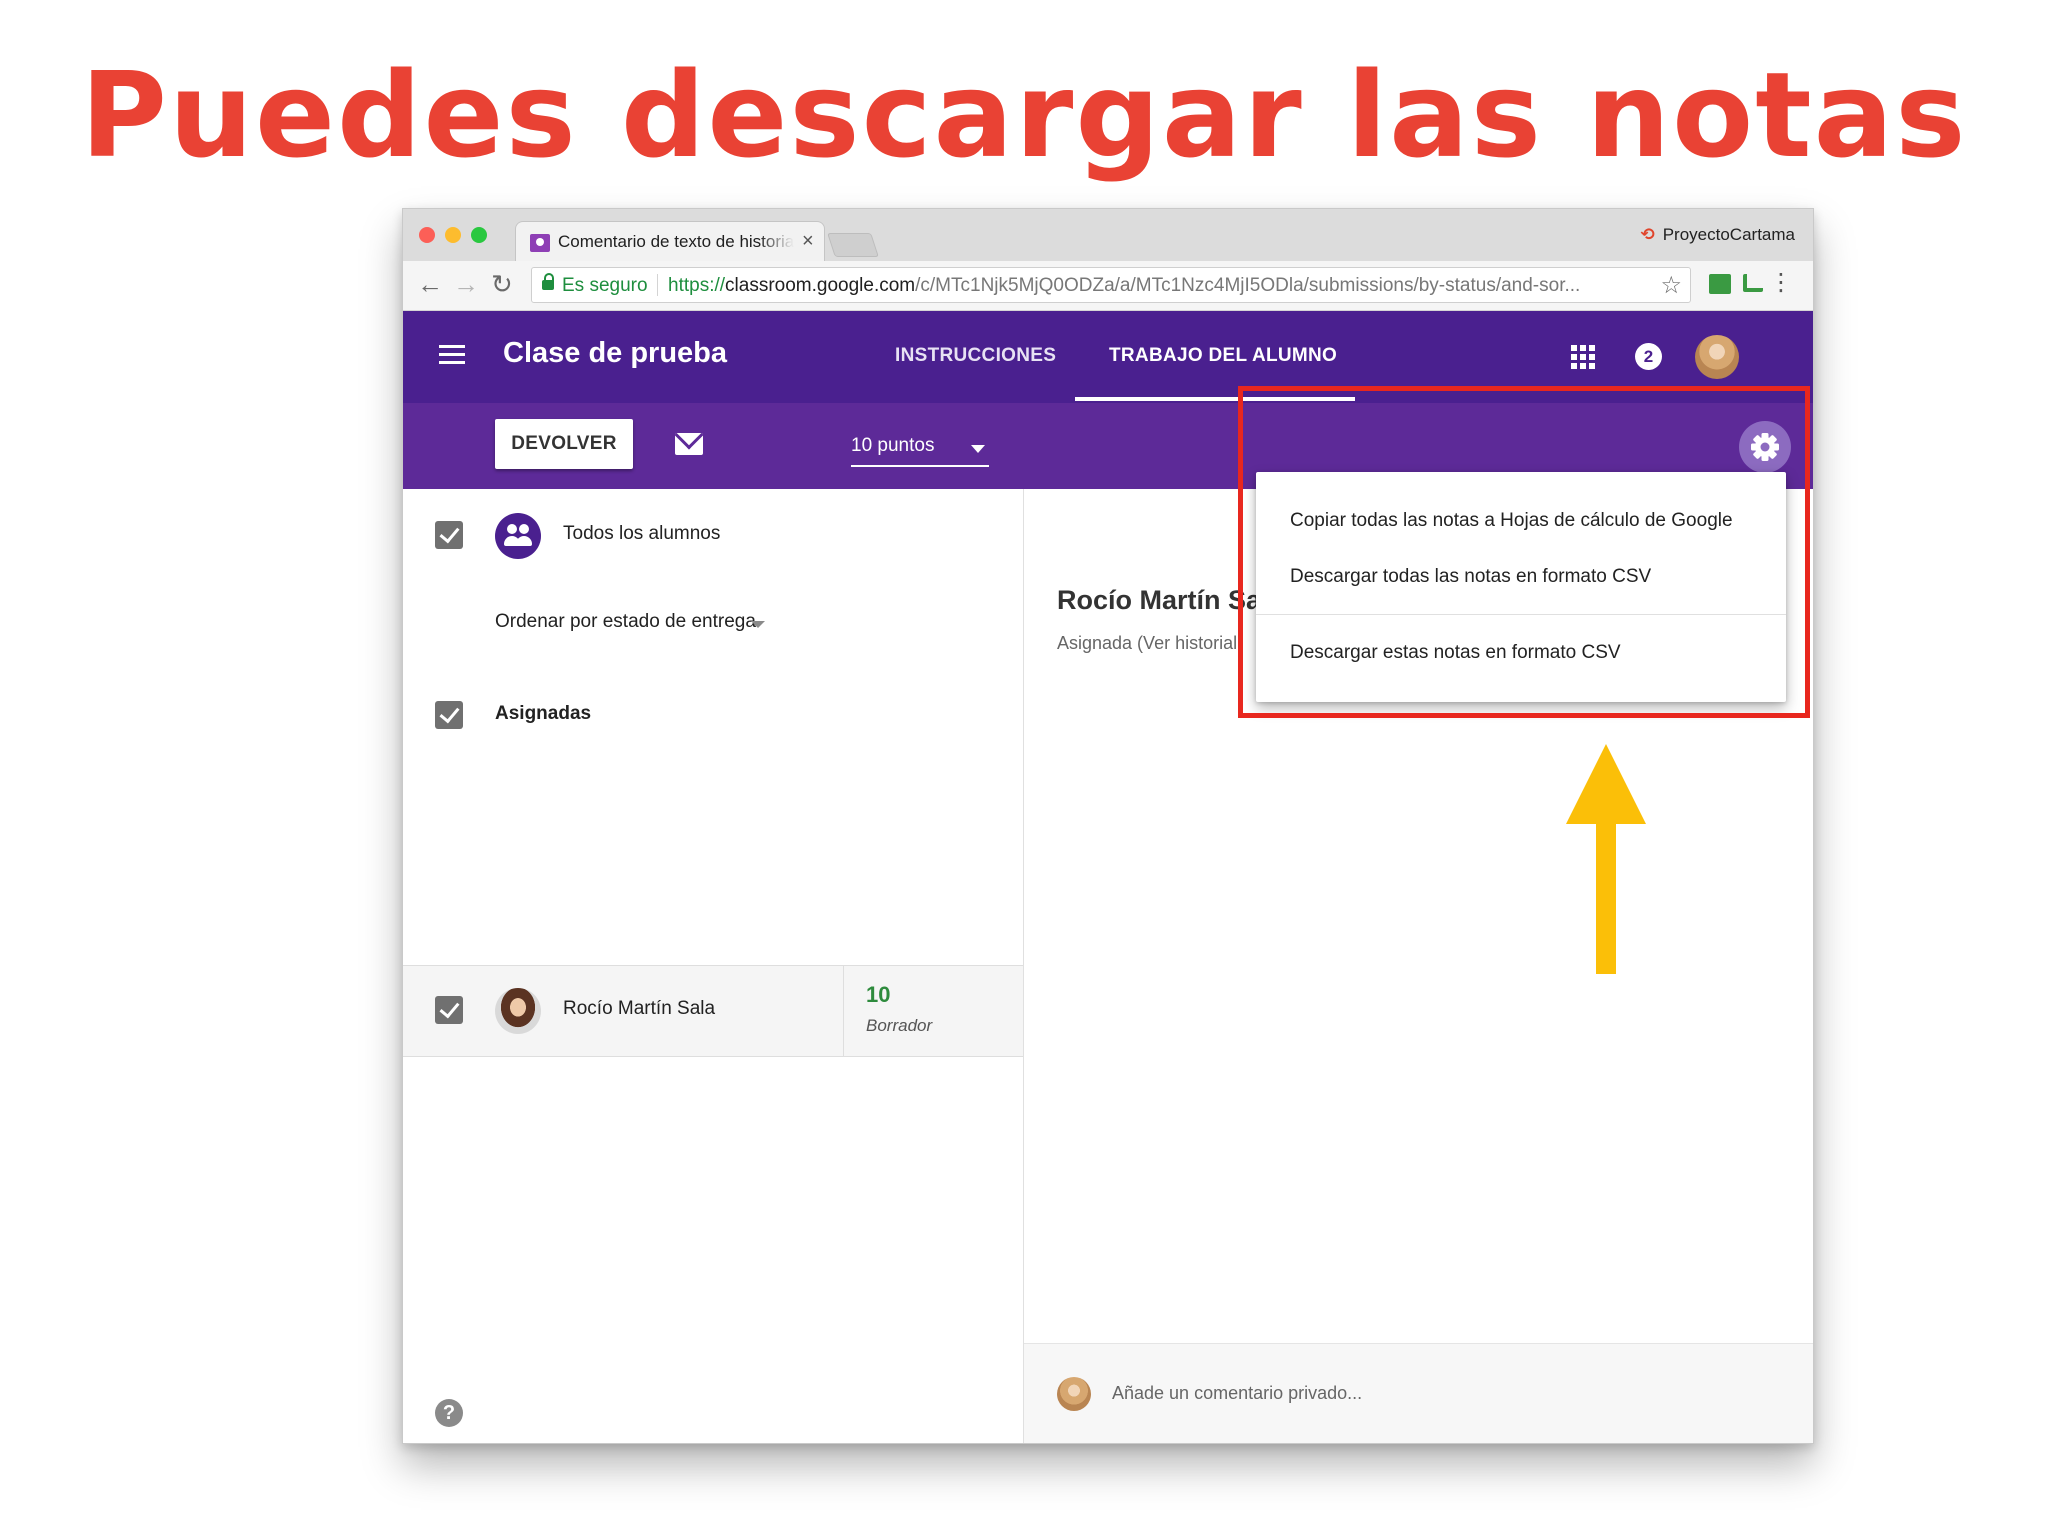 The image size is (2048, 1536). I want to click on all-students-avatar, so click(518, 536).